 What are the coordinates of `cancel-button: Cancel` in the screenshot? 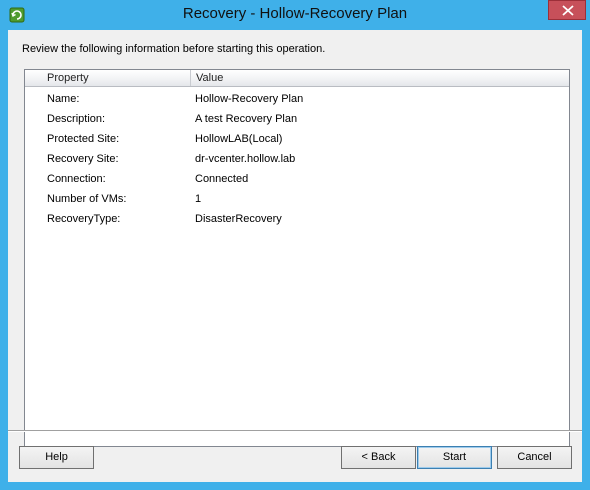 It's located at (534, 457).